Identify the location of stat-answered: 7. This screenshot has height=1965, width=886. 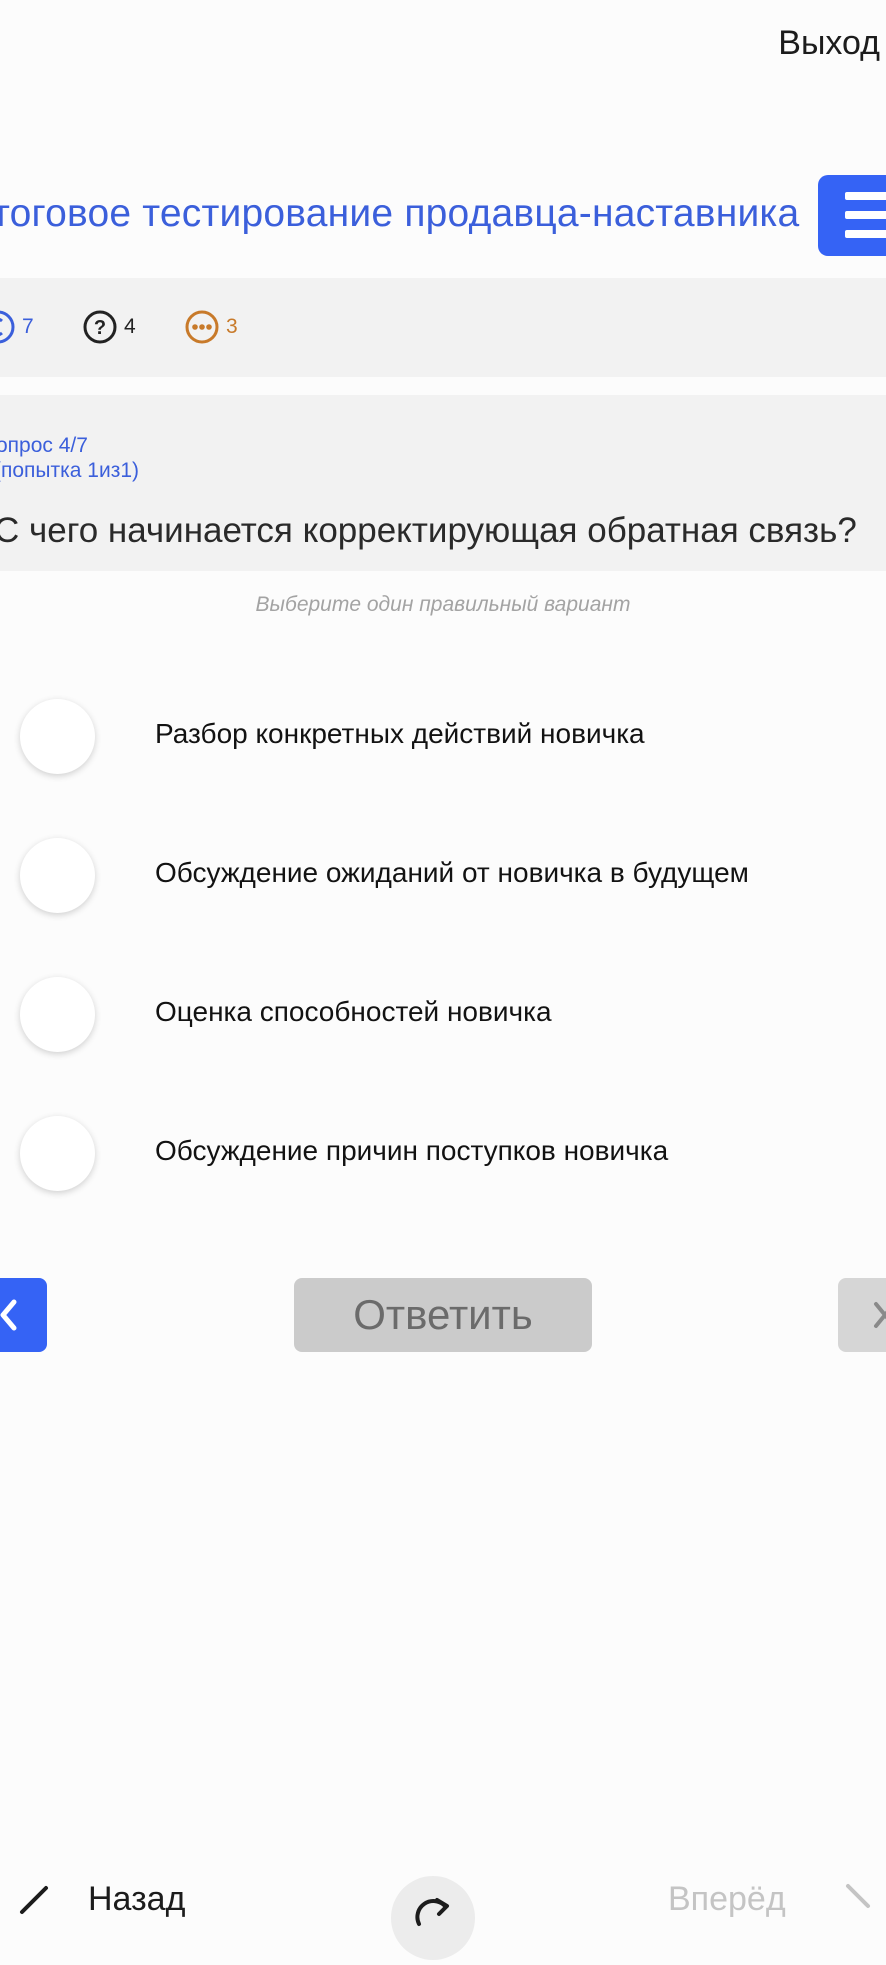
(17, 327).